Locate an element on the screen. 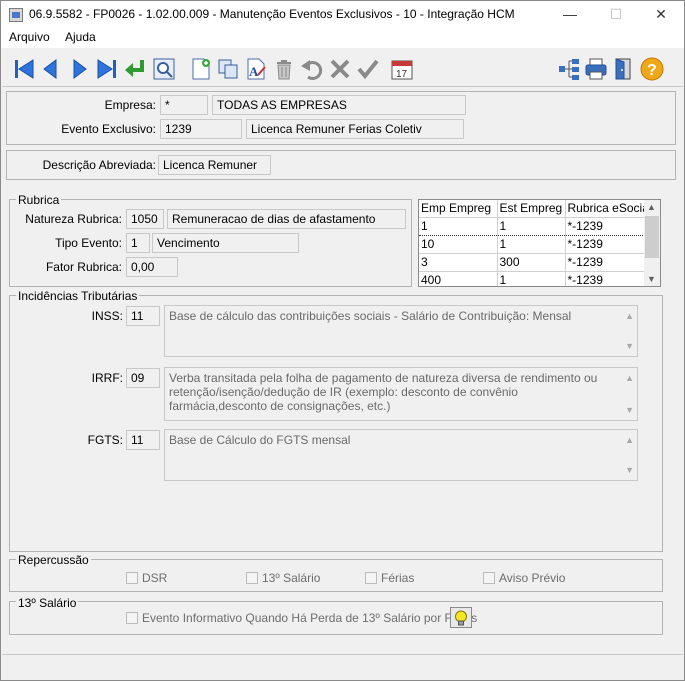 The image size is (685, 681). repercussao-title: Repercussão is located at coordinates (53, 560).